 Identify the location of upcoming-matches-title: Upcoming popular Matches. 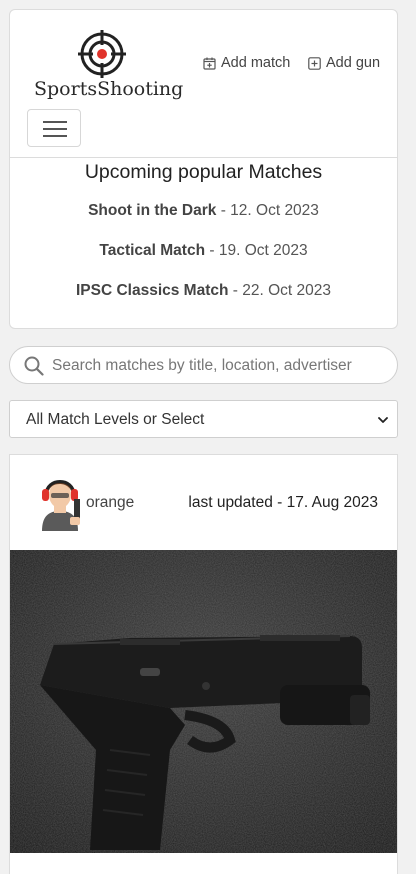
(203, 172).